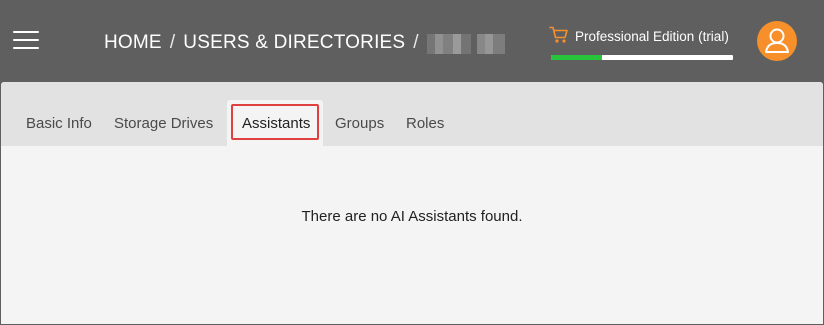  What do you see at coordinates (652, 36) in the screenshot?
I see `edition-label: Professional Edition (trial)` at bounding box center [652, 36].